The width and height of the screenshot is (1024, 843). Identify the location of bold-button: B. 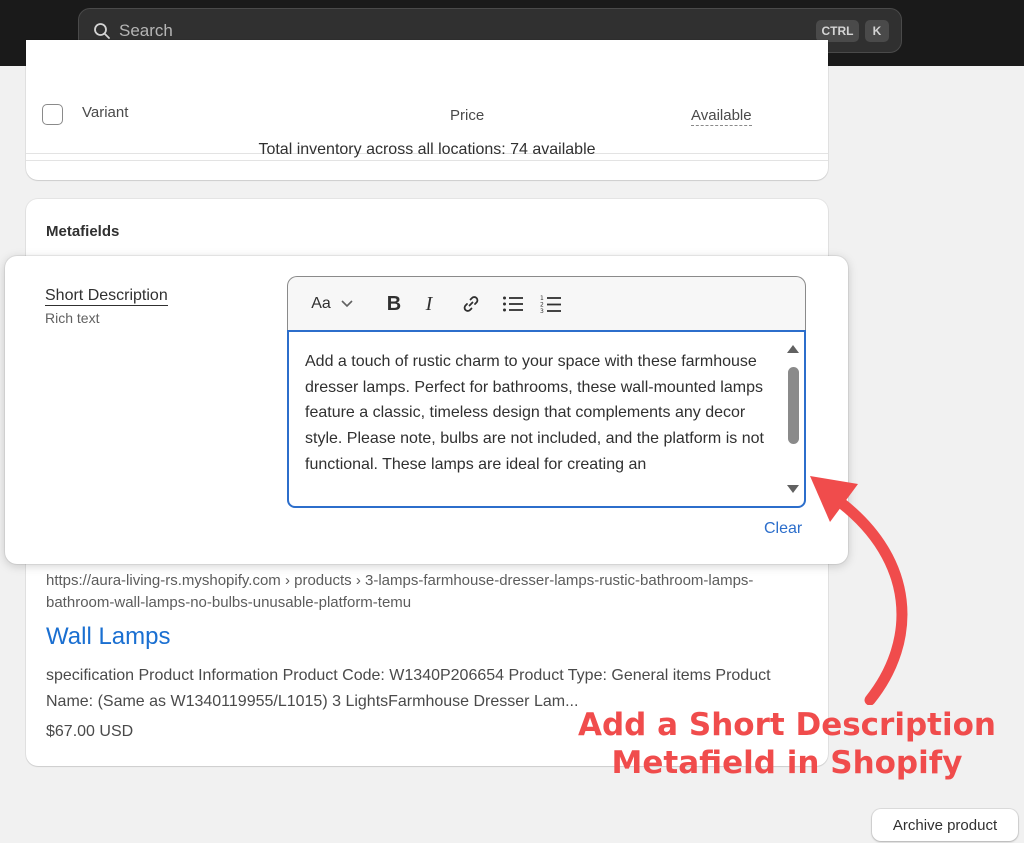
(394, 304).